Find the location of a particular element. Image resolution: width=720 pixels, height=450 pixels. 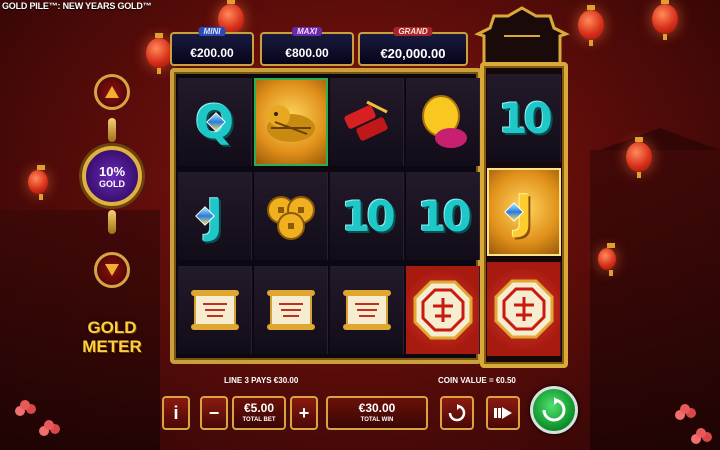

jackpot-mini-label: MINI is located at coordinates (212, 31).